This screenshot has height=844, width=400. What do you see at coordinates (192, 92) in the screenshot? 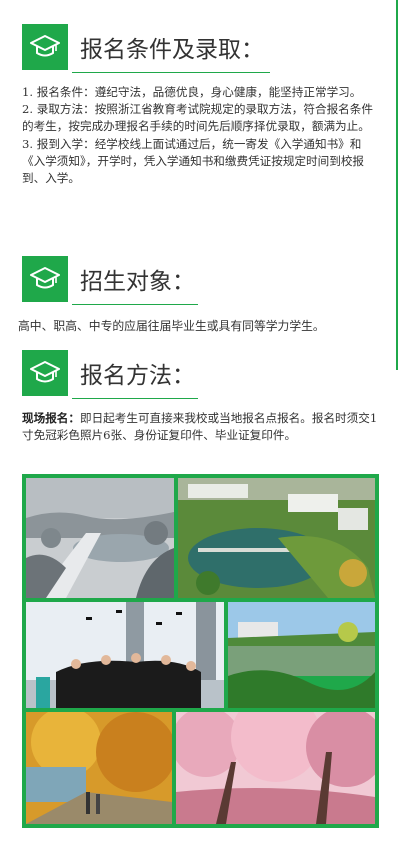
I see `list-item: 1. 报名条件：遵纪守法，品德优良，身心健康，能坚持正常学习。` at bounding box center [192, 92].